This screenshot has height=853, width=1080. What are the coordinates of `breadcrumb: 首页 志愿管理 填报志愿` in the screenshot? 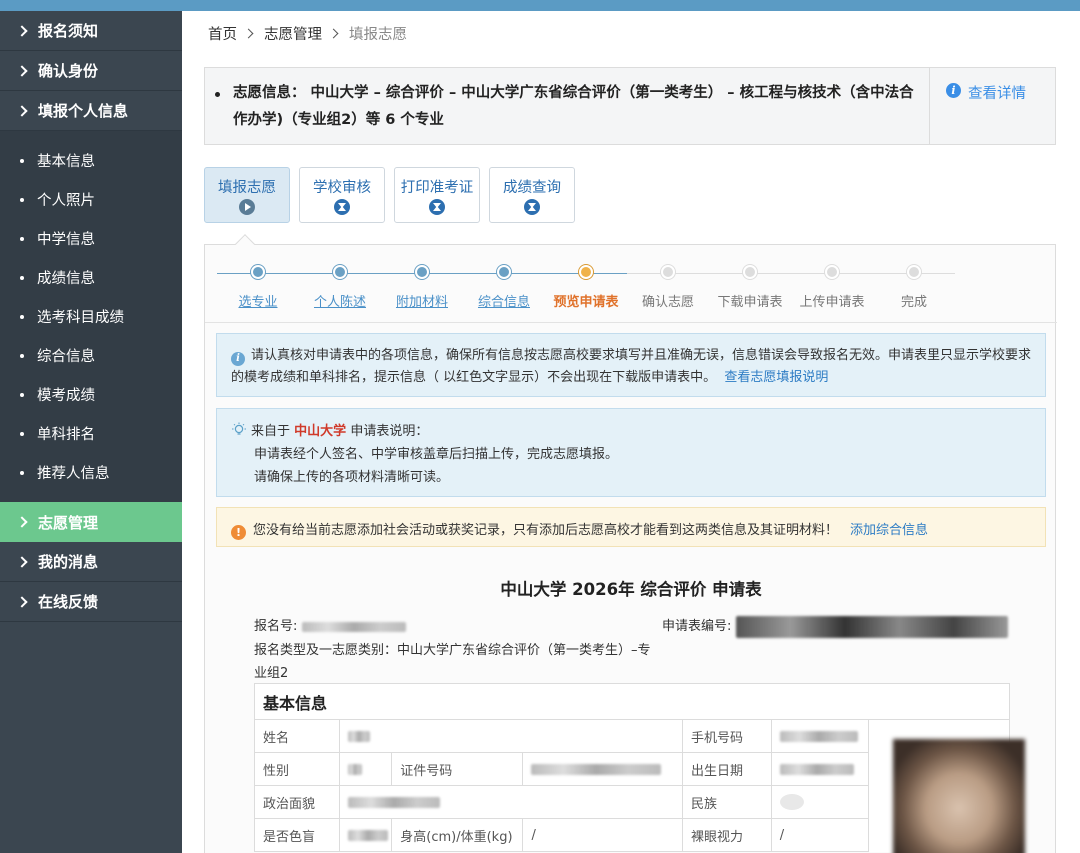 It's located at (307, 33).